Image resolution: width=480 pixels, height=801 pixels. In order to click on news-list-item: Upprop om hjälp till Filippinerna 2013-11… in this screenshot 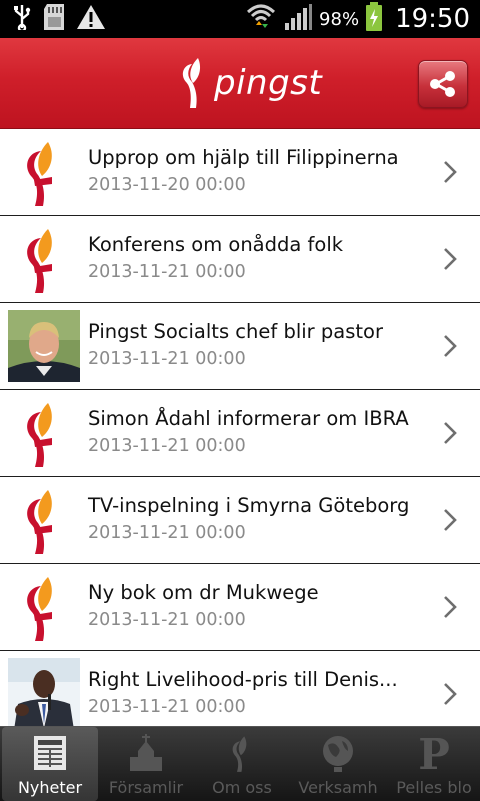, I will do `click(240, 172)`.